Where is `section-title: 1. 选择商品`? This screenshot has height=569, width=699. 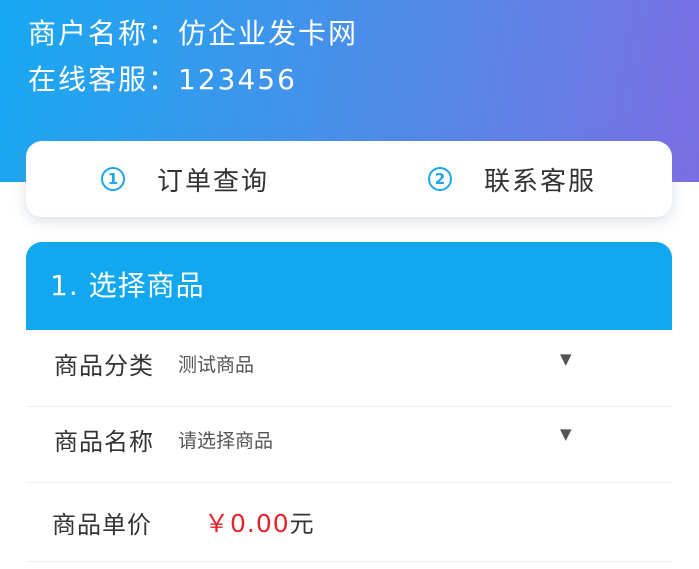
section-title: 1. 选择商品 is located at coordinates (127, 285).